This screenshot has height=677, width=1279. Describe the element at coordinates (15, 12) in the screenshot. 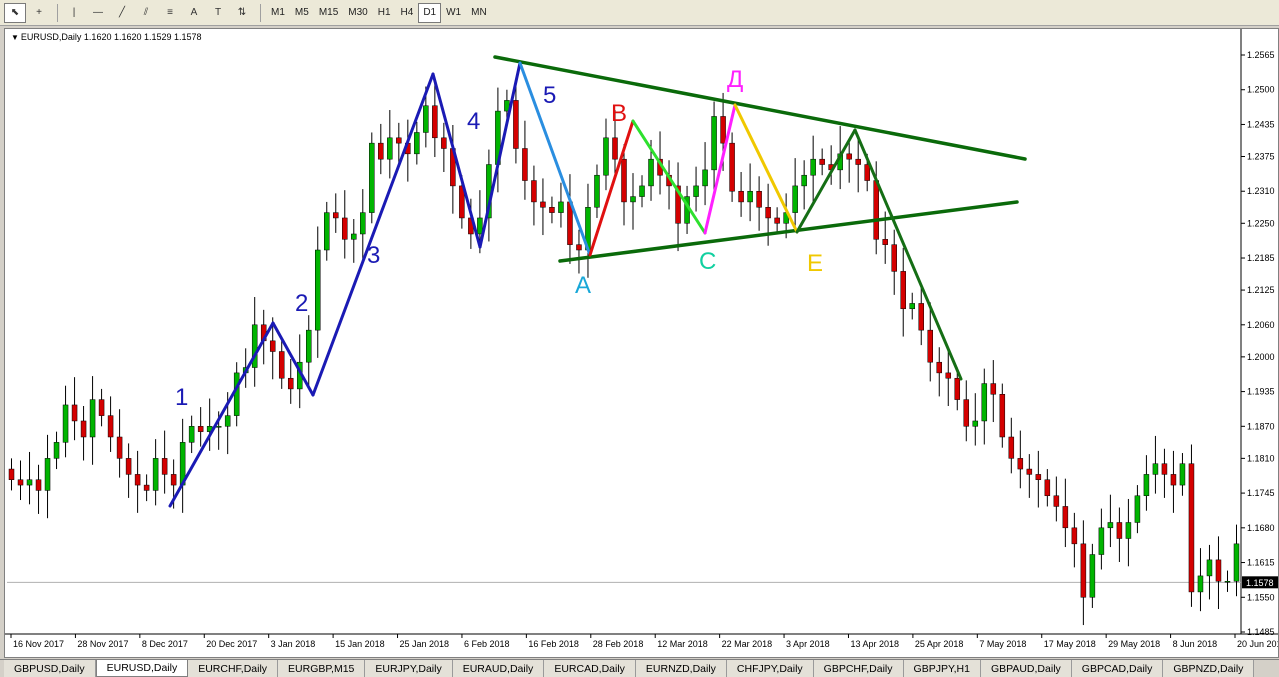

I see `cursor-icon: ⬉` at that location.